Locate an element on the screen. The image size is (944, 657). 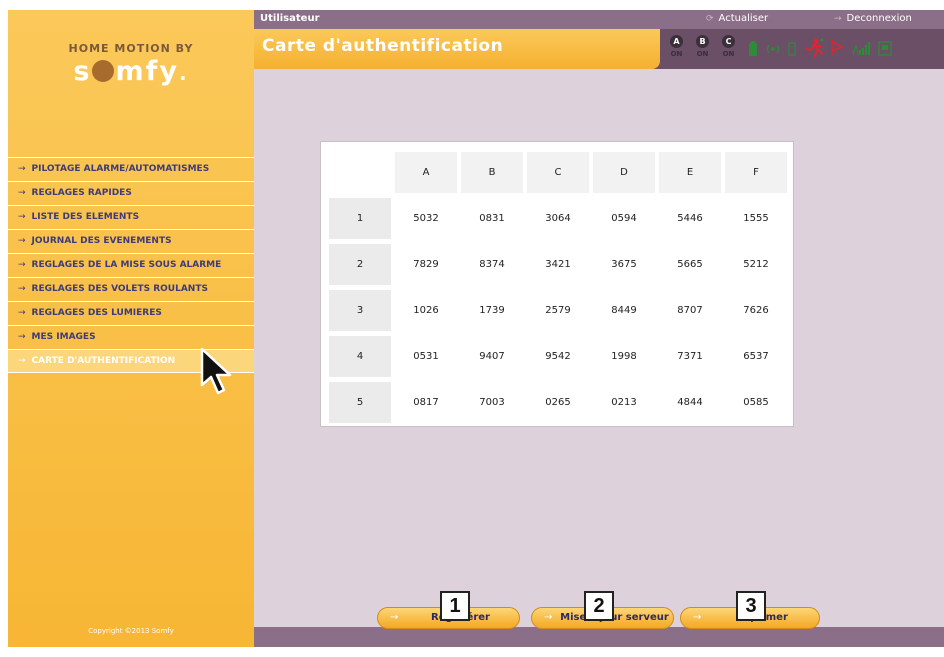
sidebar-item-mes-images: → MES IMAGES is located at coordinates (131, 337).